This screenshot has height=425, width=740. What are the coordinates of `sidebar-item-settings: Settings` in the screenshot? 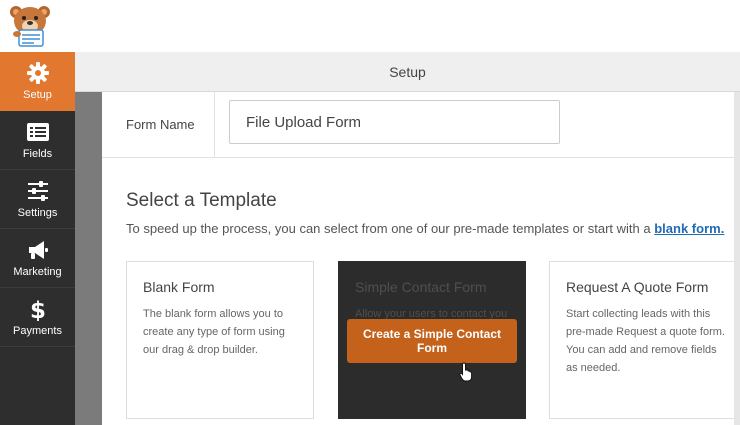 It's located at (37, 199).